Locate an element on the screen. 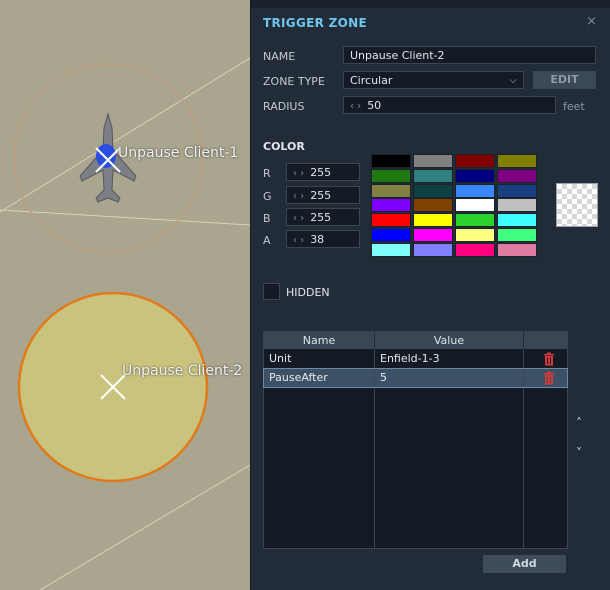  hidden-label: HIDDEN is located at coordinates (308, 292).